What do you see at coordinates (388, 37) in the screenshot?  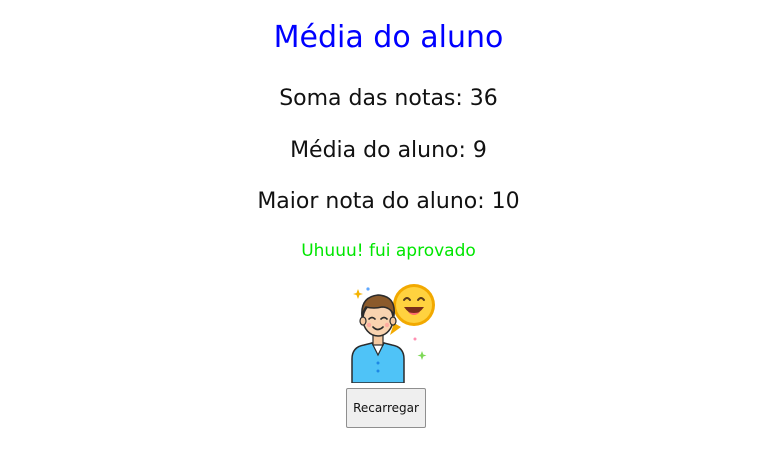 I see `page-title: Média do aluno` at bounding box center [388, 37].